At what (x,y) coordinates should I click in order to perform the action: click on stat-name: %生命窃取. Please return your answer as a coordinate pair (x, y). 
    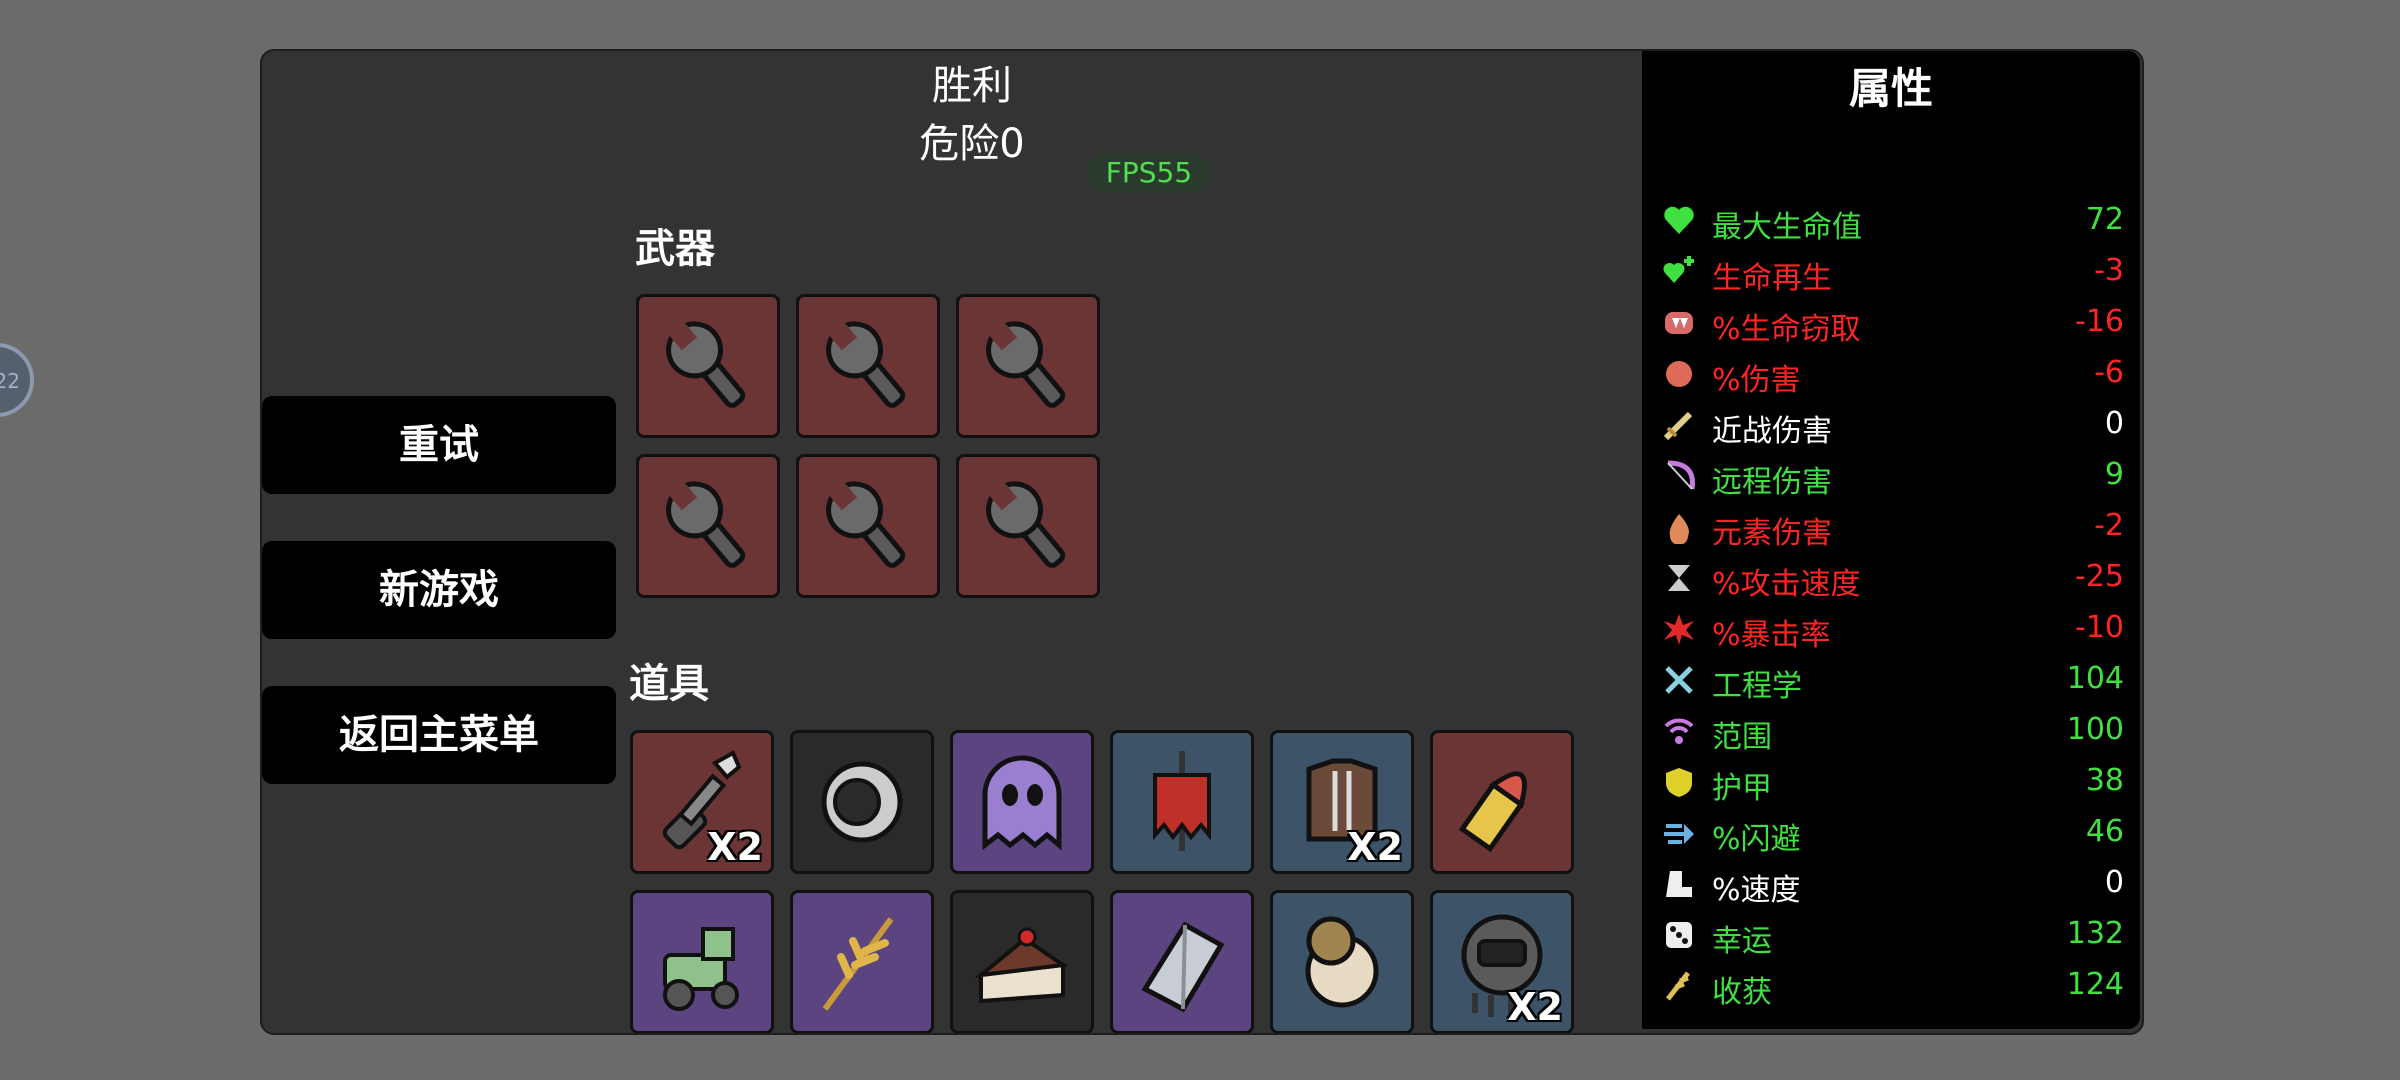
    Looking at the image, I should click on (1786, 329).